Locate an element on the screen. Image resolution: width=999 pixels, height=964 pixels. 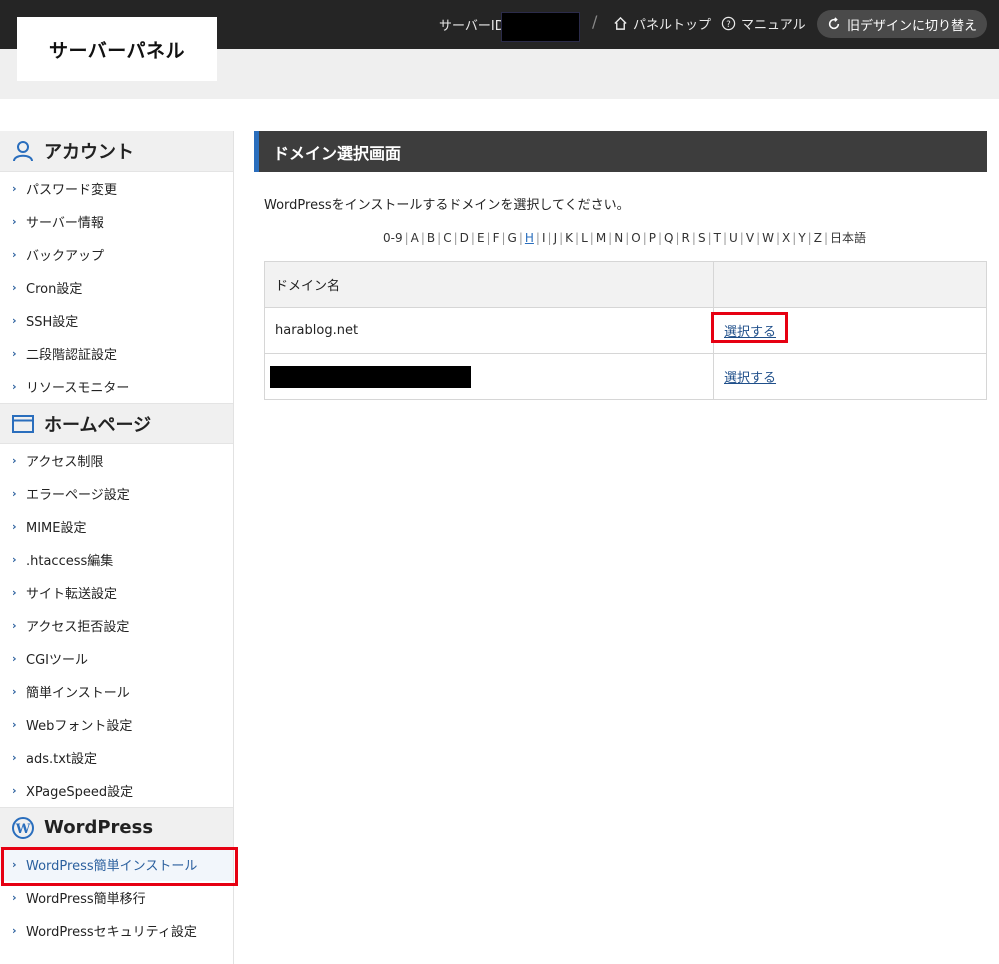
alphabet-link: Z is located at coordinates (818, 238).